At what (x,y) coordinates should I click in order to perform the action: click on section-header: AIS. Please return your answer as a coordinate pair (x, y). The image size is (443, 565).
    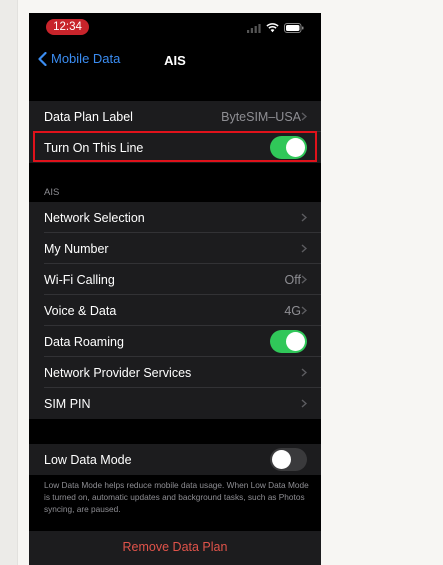
    Looking at the image, I should click on (52, 192).